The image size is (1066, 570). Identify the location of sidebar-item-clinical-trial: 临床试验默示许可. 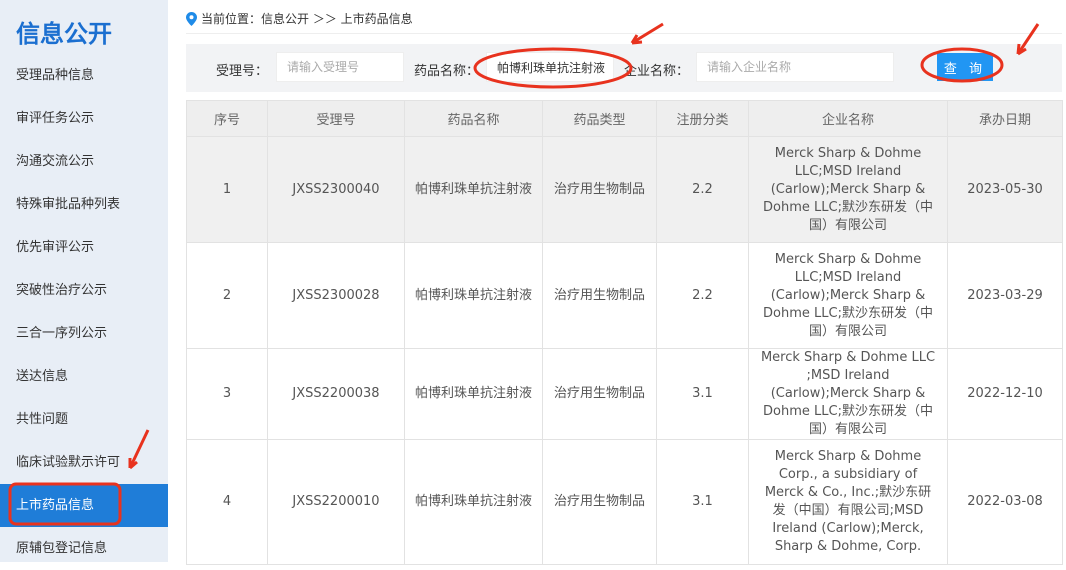
(84, 462).